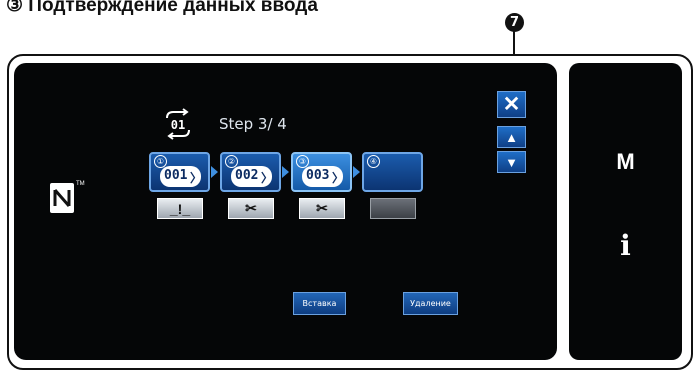  What do you see at coordinates (625, 245) in the screenshot?
I see `info-icon: i` at bounding box center [625, 245].